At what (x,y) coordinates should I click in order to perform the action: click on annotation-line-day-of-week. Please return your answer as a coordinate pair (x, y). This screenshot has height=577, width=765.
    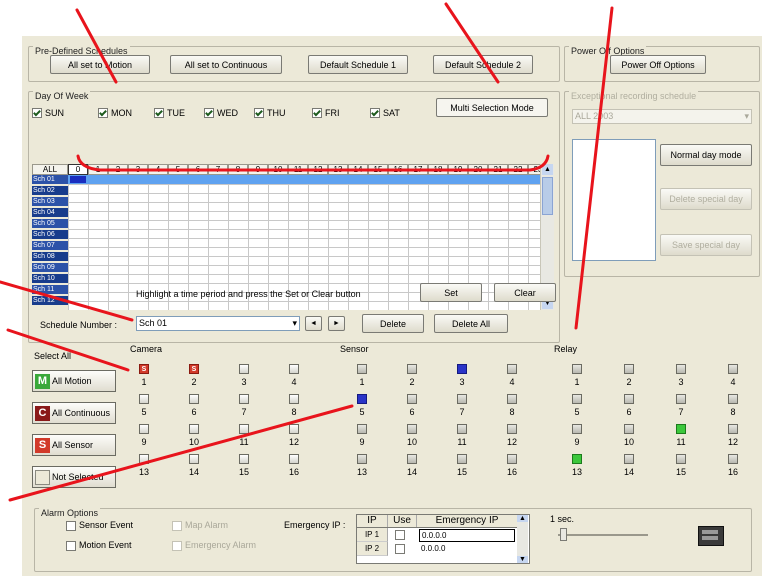
    Looking at the image, I should click on (96, 46).